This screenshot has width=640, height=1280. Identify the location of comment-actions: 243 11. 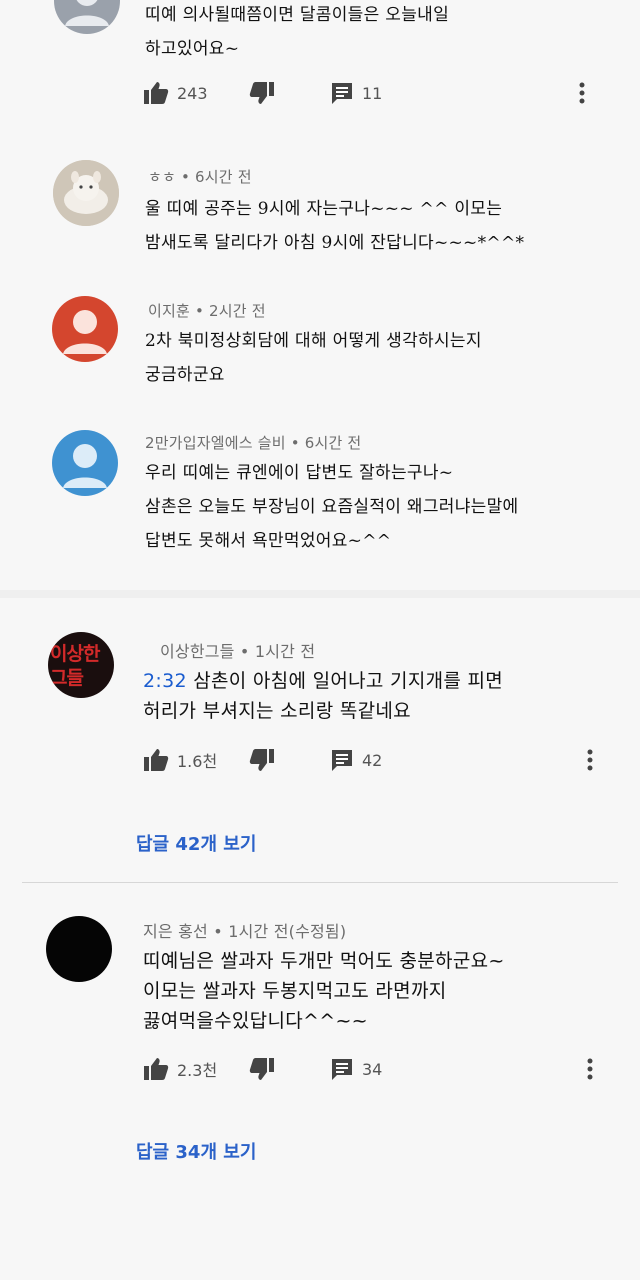
(373, 93).